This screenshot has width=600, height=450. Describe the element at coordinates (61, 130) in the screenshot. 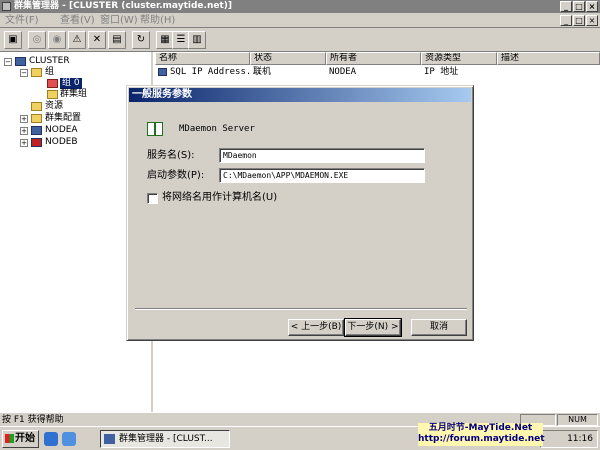

I see `tree-node-a: NODEA` at that location.